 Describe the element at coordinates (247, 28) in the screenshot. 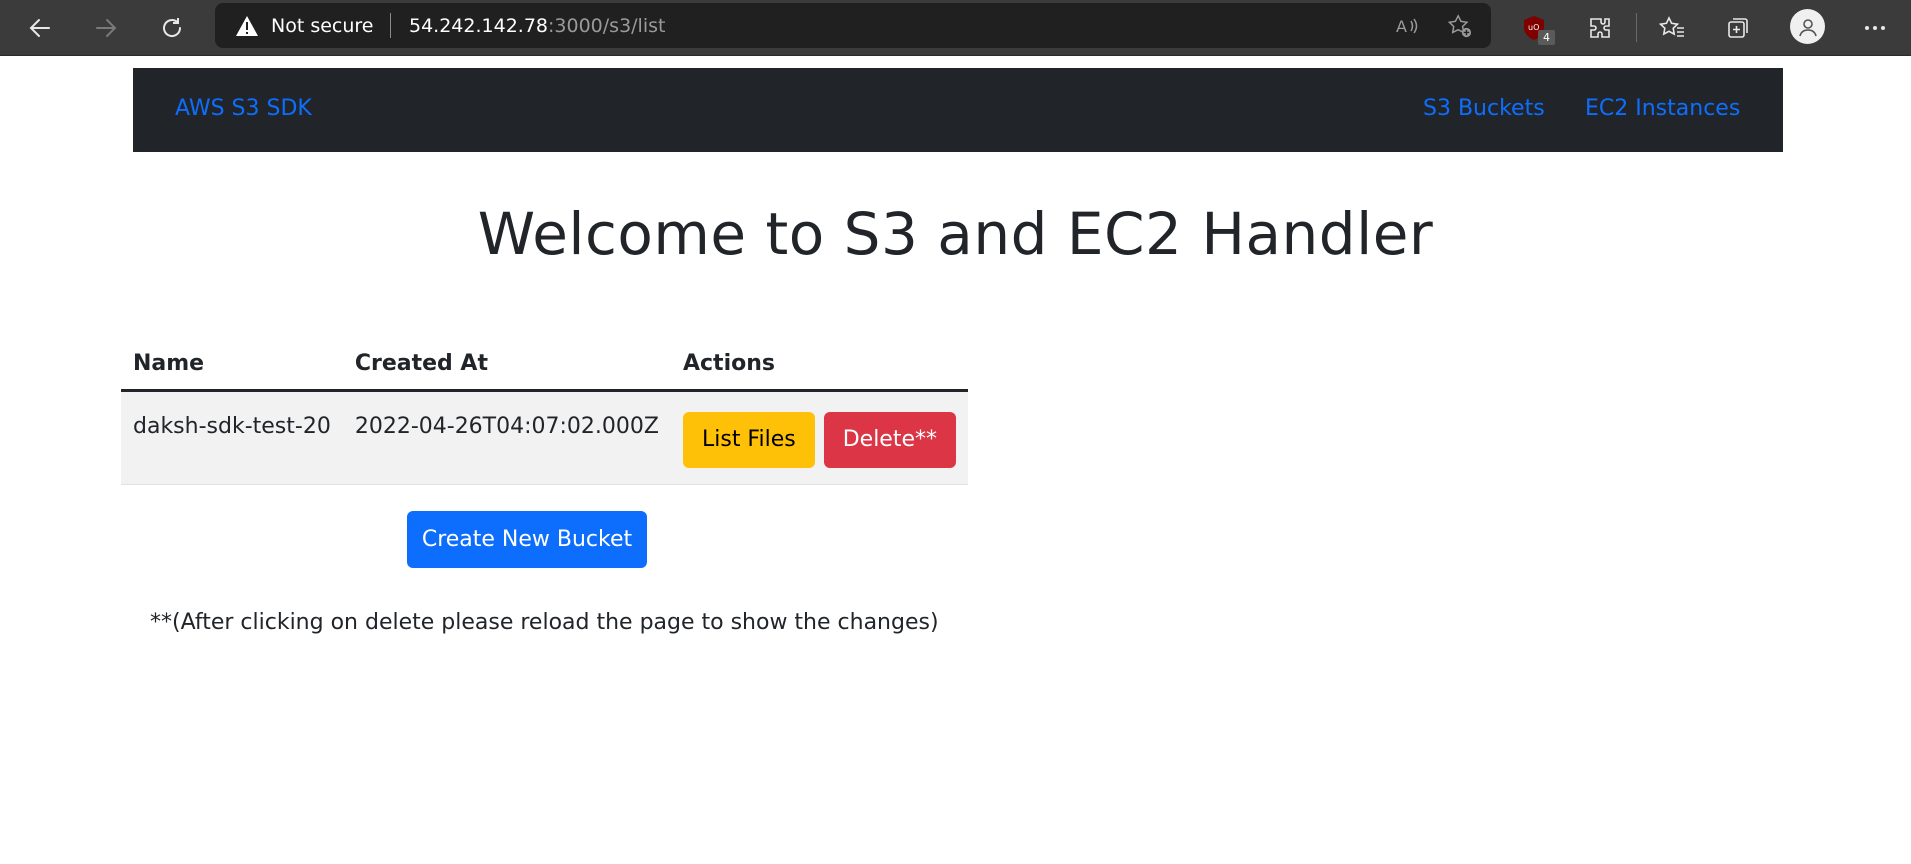

I see `warning-icon` at that location.